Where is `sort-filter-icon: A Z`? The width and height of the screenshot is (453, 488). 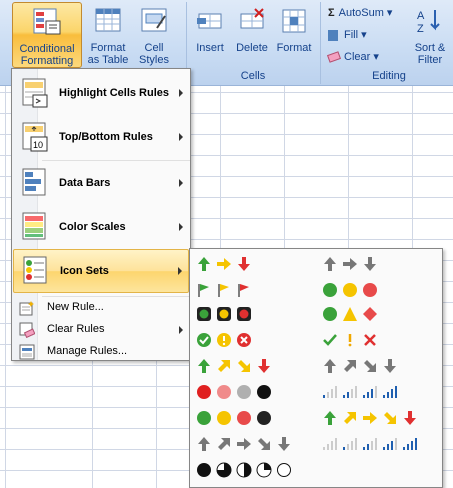
sort-filter-icon: A Z is located at coordinates (430, 22).